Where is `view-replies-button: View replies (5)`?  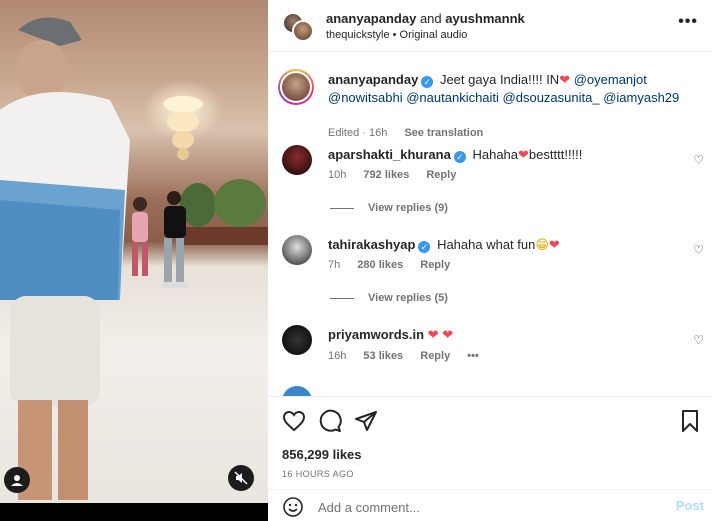
view-replies-button: View replies (5) is located at coordinates (389, 298).